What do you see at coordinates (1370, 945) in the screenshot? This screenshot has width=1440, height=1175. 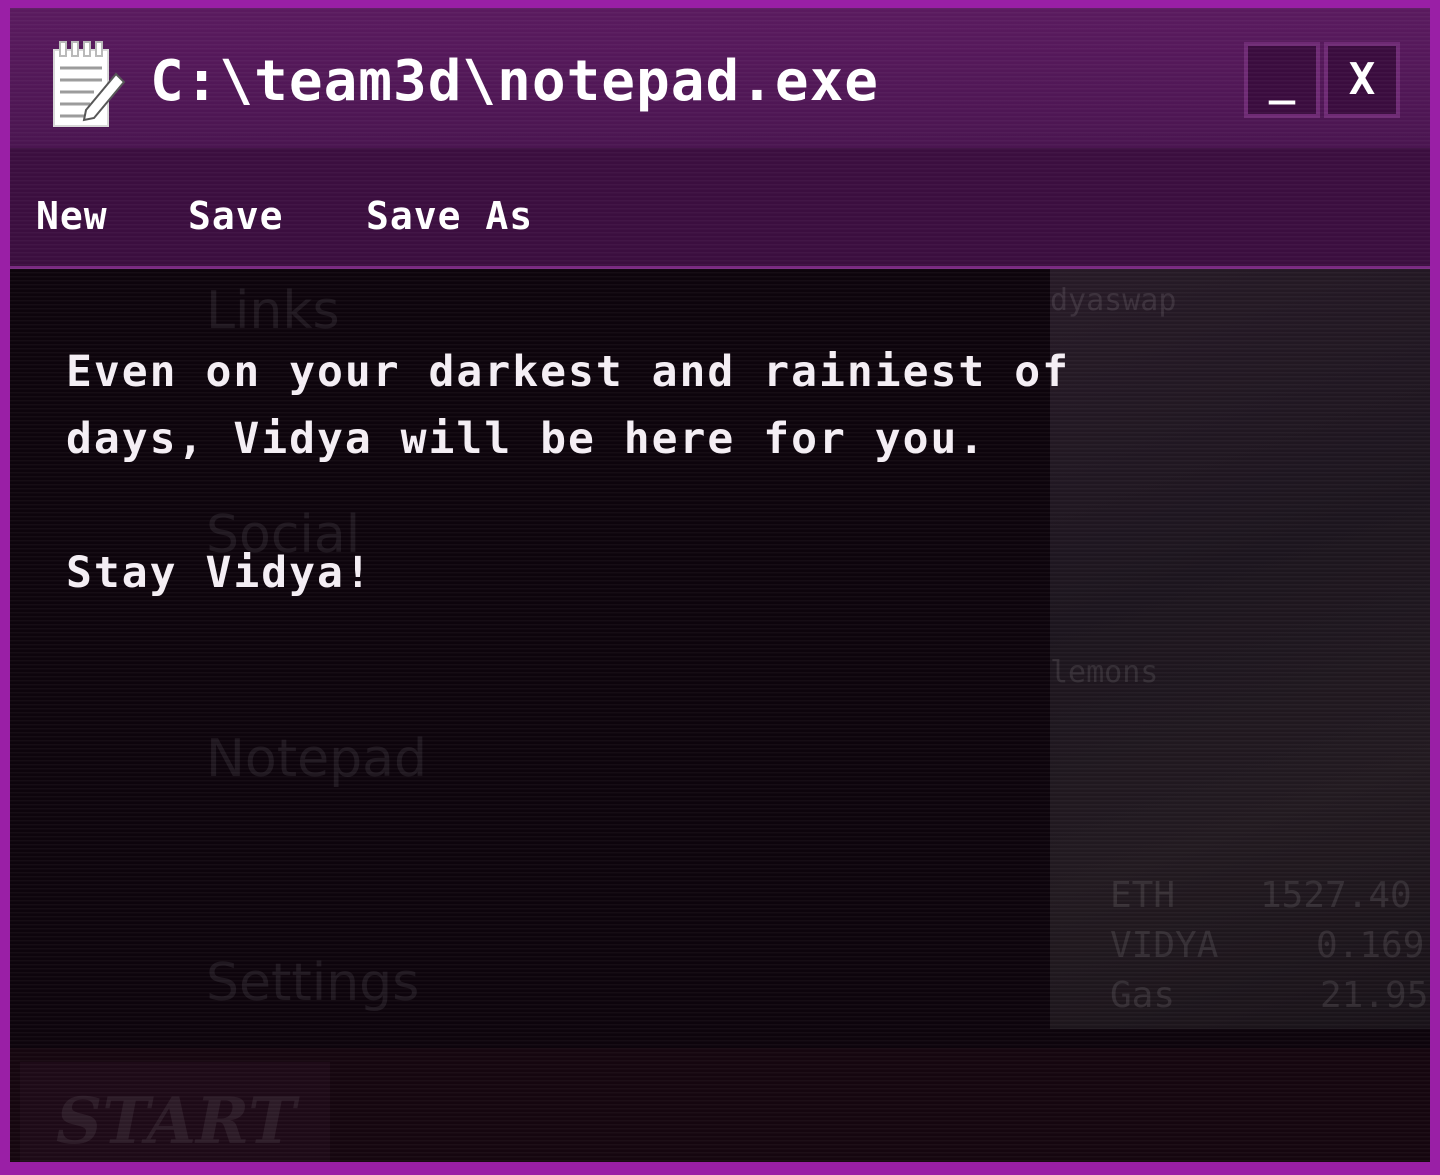 I see `ghost-price-value: 0.169` at bounding box center [1370, 945].